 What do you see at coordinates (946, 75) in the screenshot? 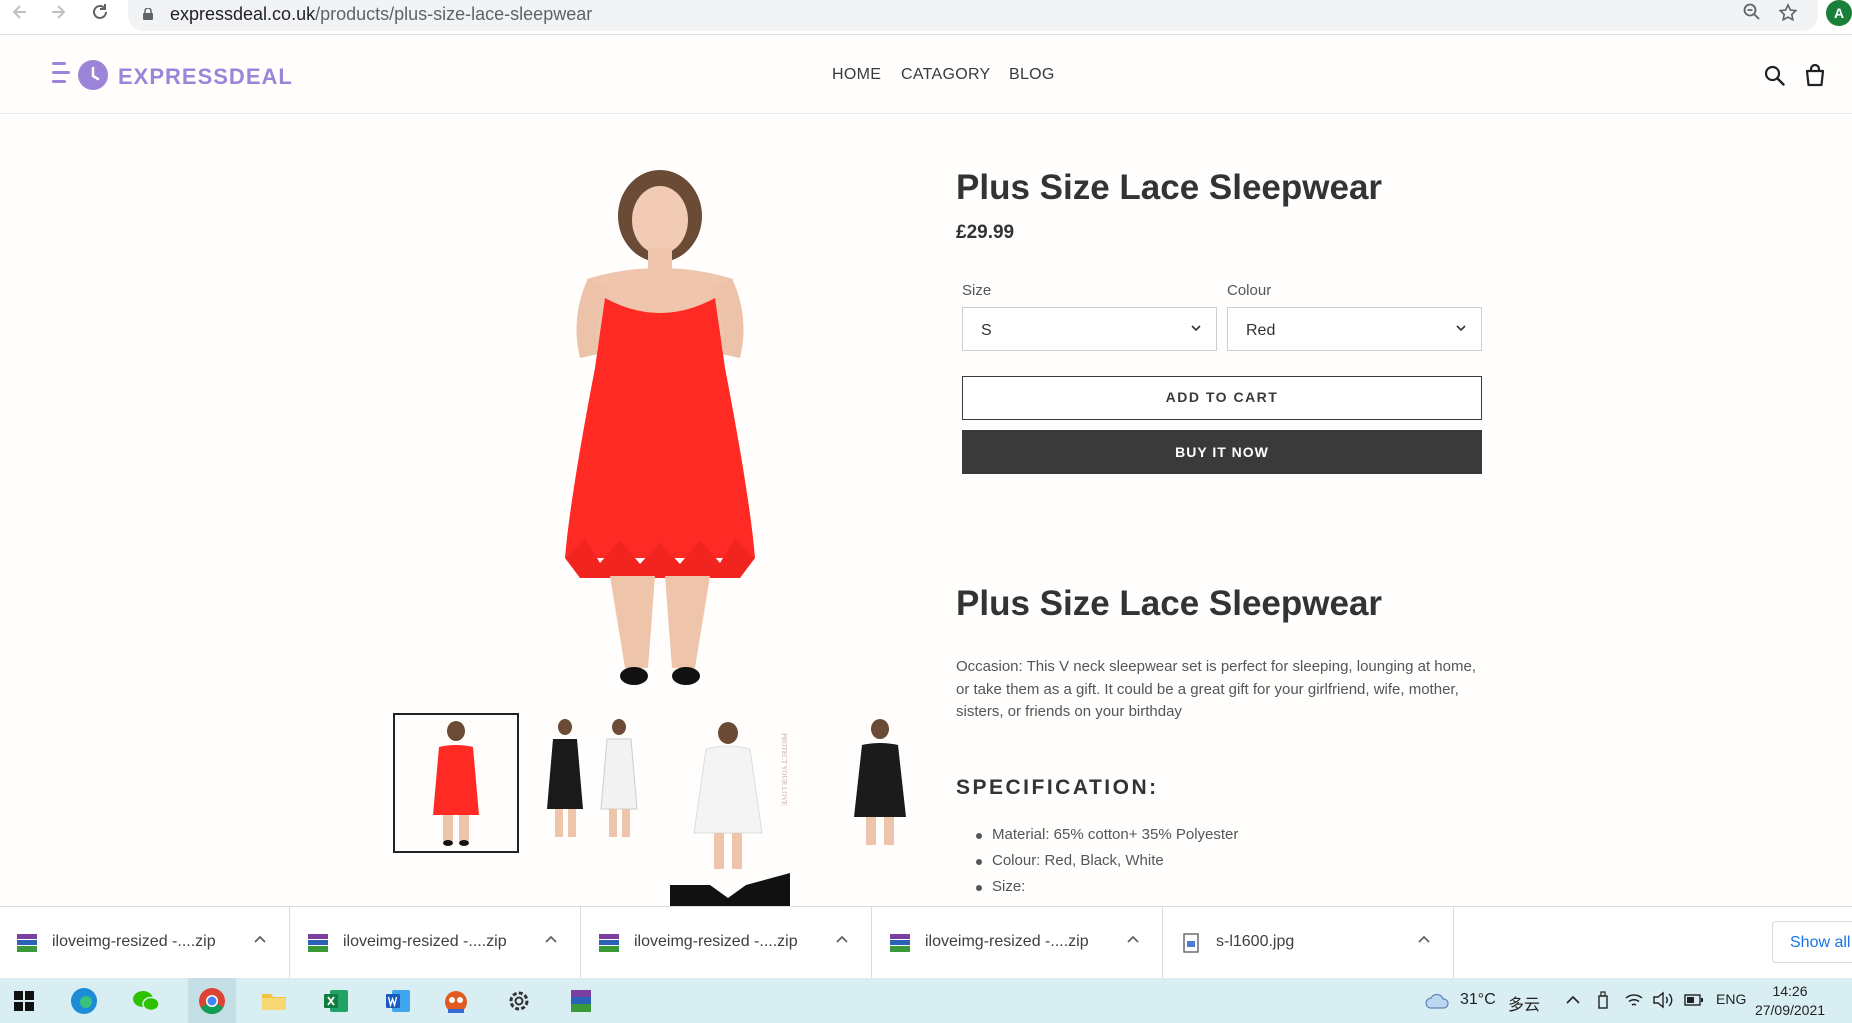
I see `nav-catagory: CATAGORY` at bounding box center [946, 75].